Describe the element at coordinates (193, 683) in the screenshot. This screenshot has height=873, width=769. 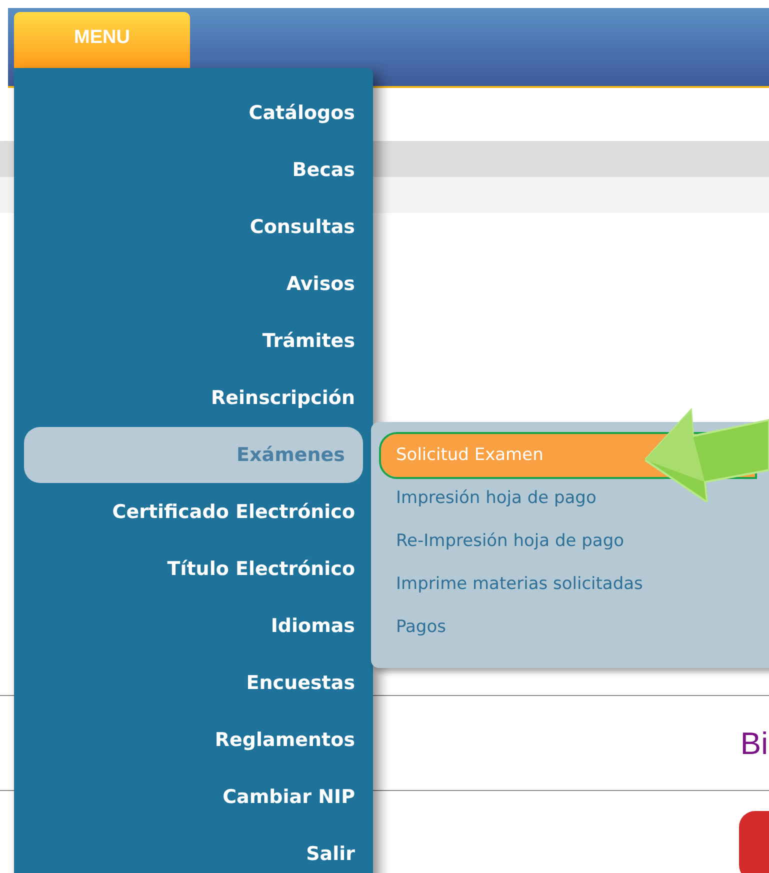
I see `menu-item: Encuestas` at that location.